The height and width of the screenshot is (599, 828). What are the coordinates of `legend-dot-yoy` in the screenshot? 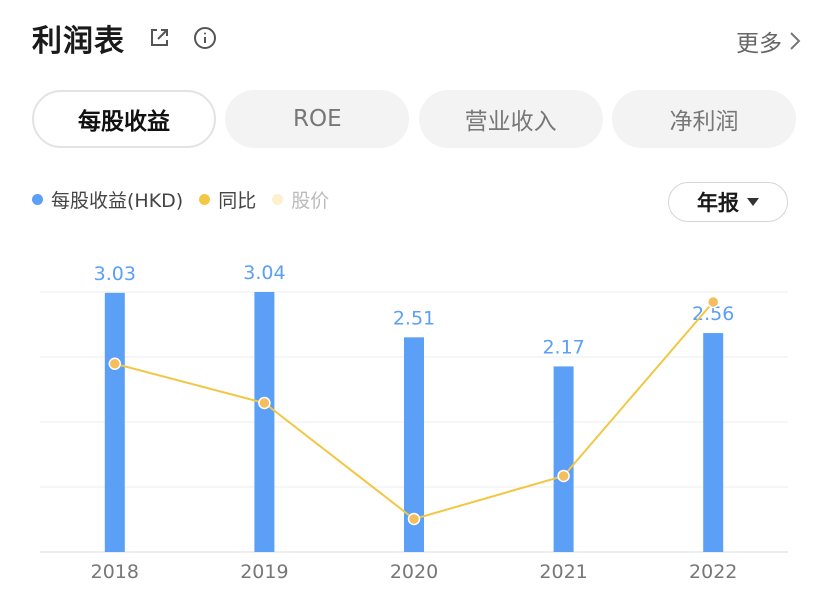 It's located at (205, 199).